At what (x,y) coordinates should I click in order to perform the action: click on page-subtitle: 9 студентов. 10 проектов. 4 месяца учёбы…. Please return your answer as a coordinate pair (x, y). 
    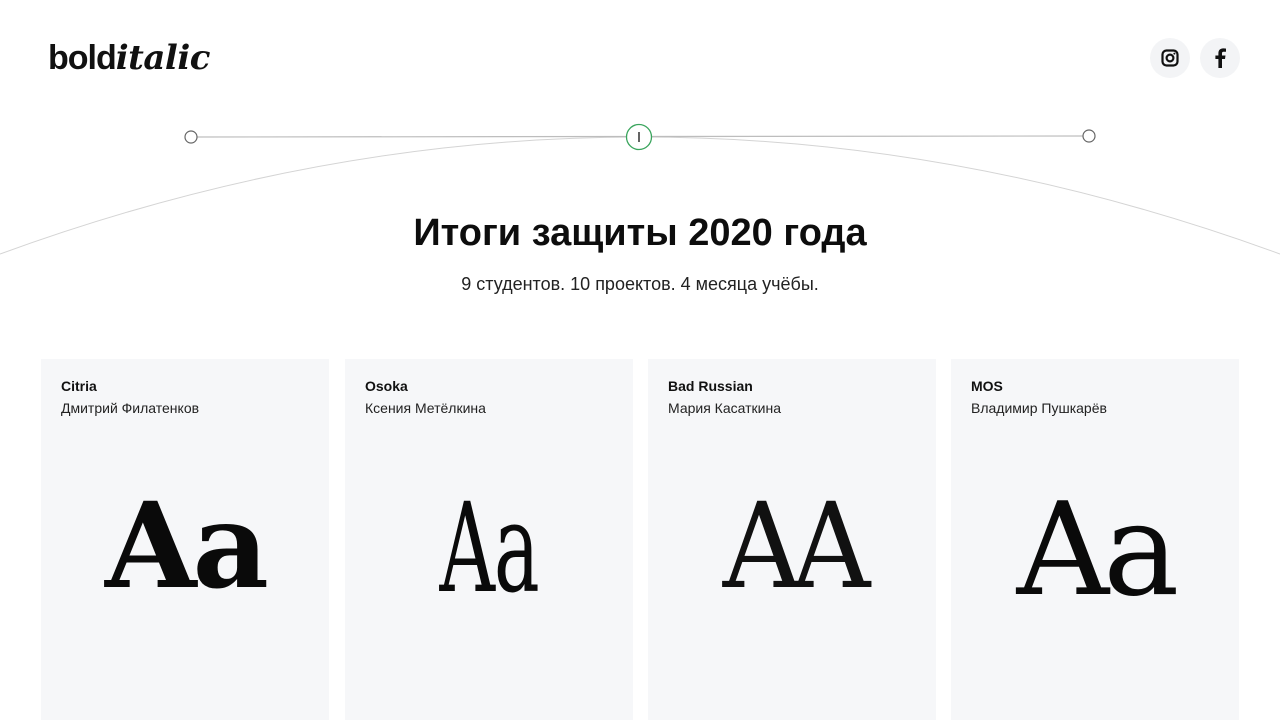
    Looking at the image, I should click on (640, 284).